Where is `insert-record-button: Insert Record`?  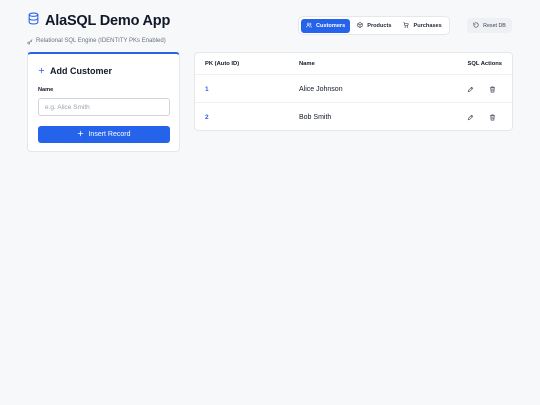
insert-record-button: Insert Record is located at coordinates (104, 134).